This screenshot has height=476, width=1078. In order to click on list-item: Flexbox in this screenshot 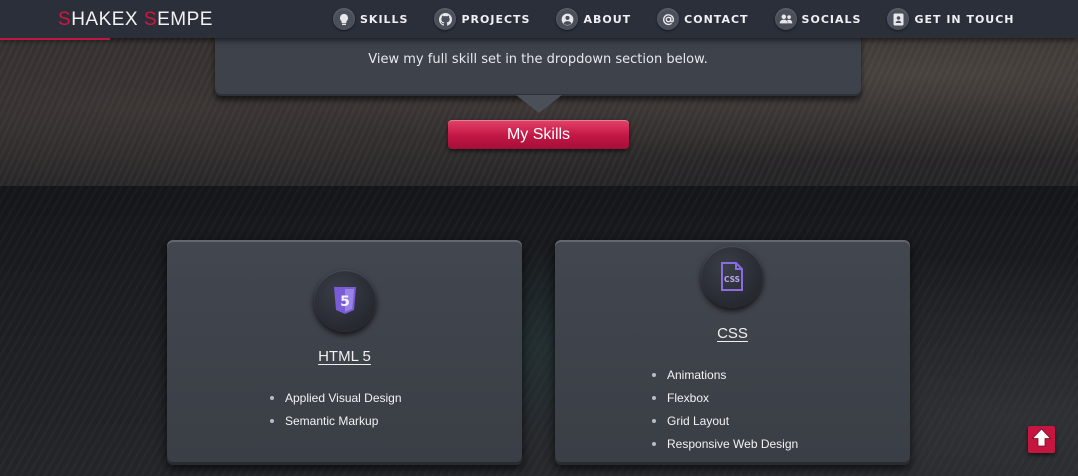, I will do `click(724, 401)`.